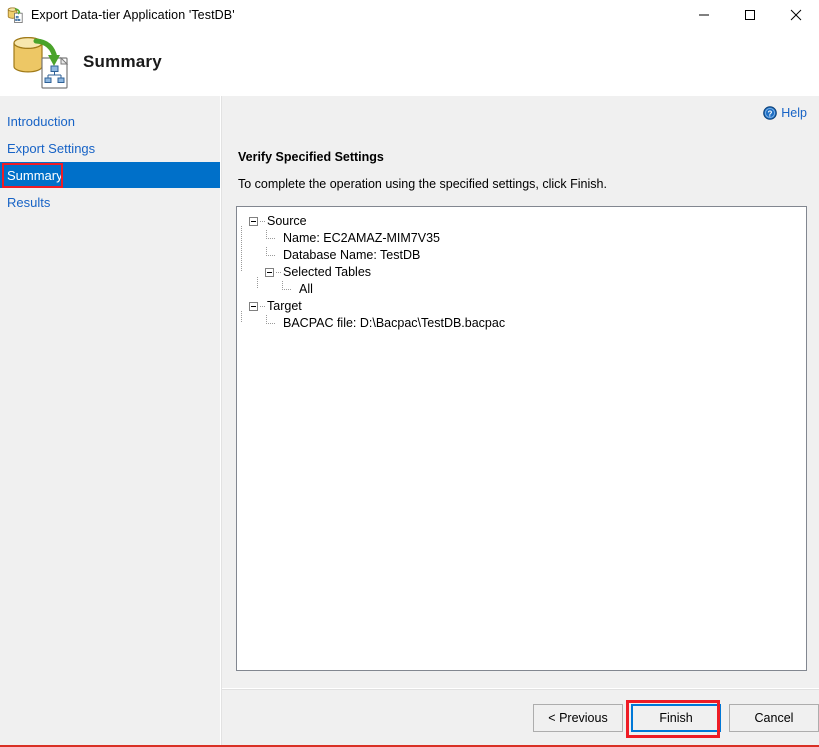 The image size is (819, 747). Describe the element at coordinates (15, 15) in the screenshot. I see `export-data-tier-app-icon` at that location.